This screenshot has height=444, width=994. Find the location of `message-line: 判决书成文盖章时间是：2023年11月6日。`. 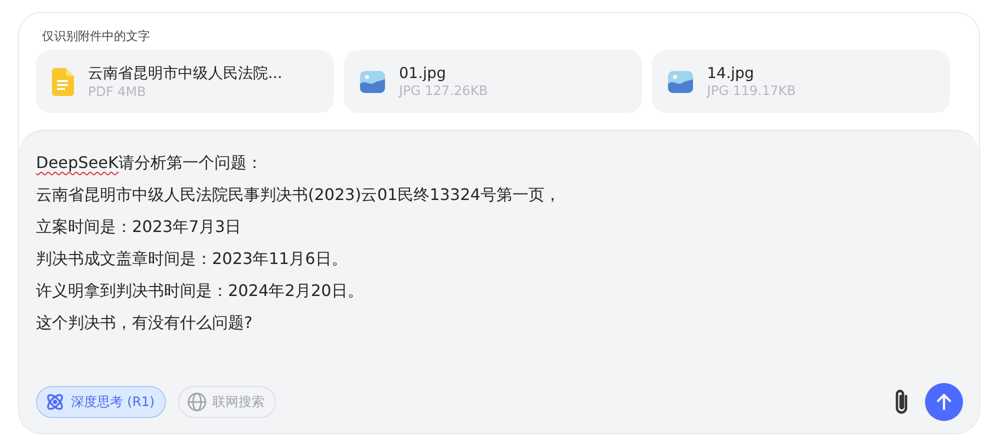

message-line: 判决书成文盖章时间是：2023年11月6日。 is located at coordinates (192, 259).